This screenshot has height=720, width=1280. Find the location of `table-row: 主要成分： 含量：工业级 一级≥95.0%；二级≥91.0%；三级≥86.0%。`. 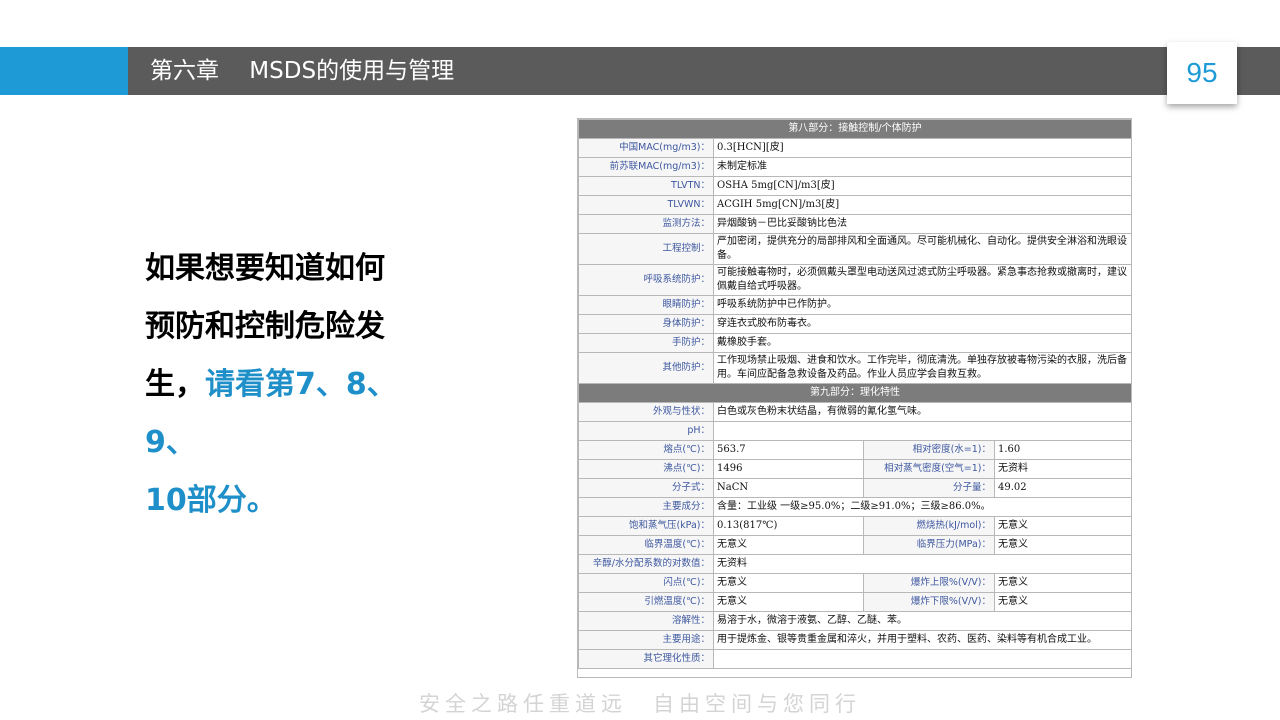

table-row: 主要成分： 含量：工业级 一级≥95.0%；二级≥91.0%；三级≥86.0%。 is located at coordinates (854, 507).